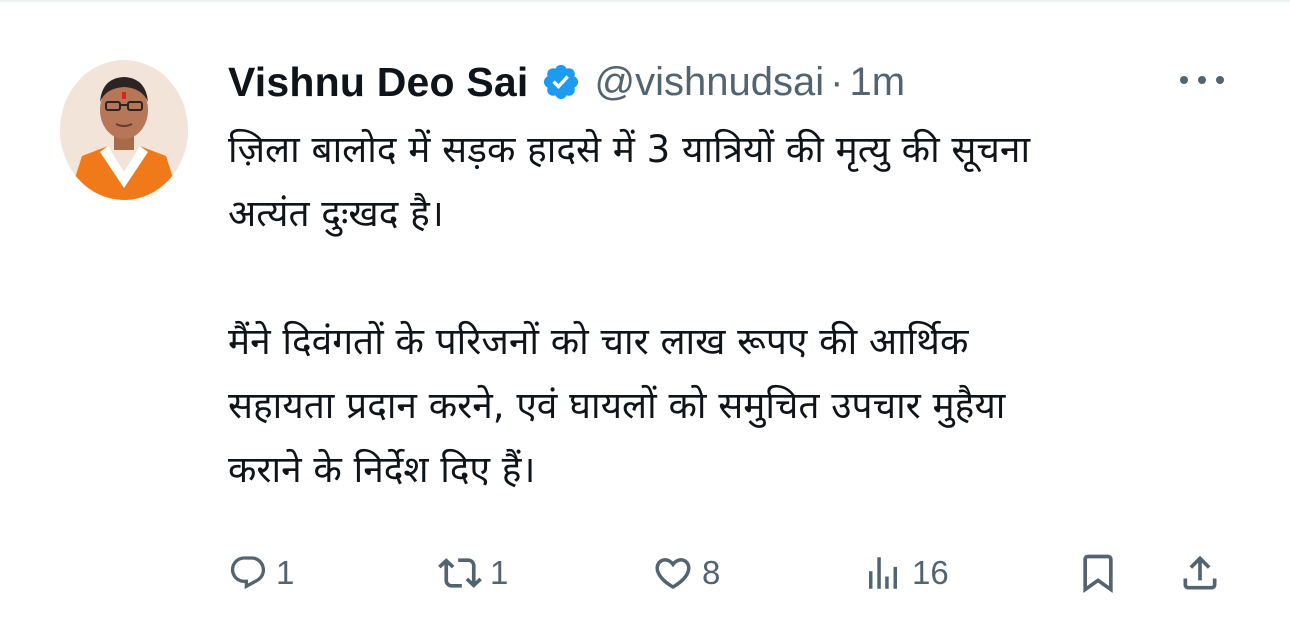  I want to click on top-divider, so click(645, 1).